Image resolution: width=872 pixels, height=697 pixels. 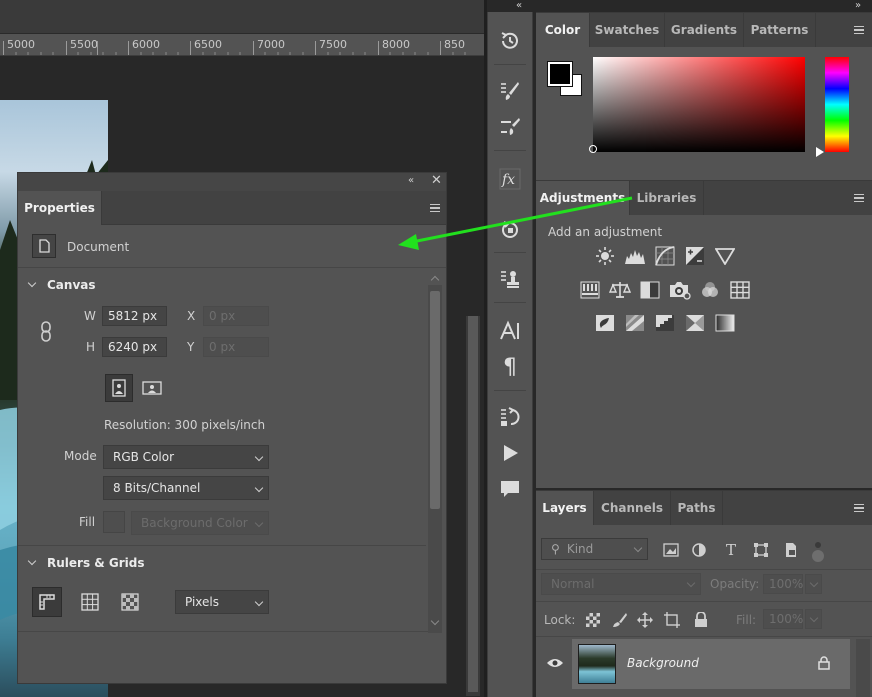 What do you see at coordinates (555, 664) in the screenshot?
I see `visibility-eye-icon` at bounding box center [555, 664].